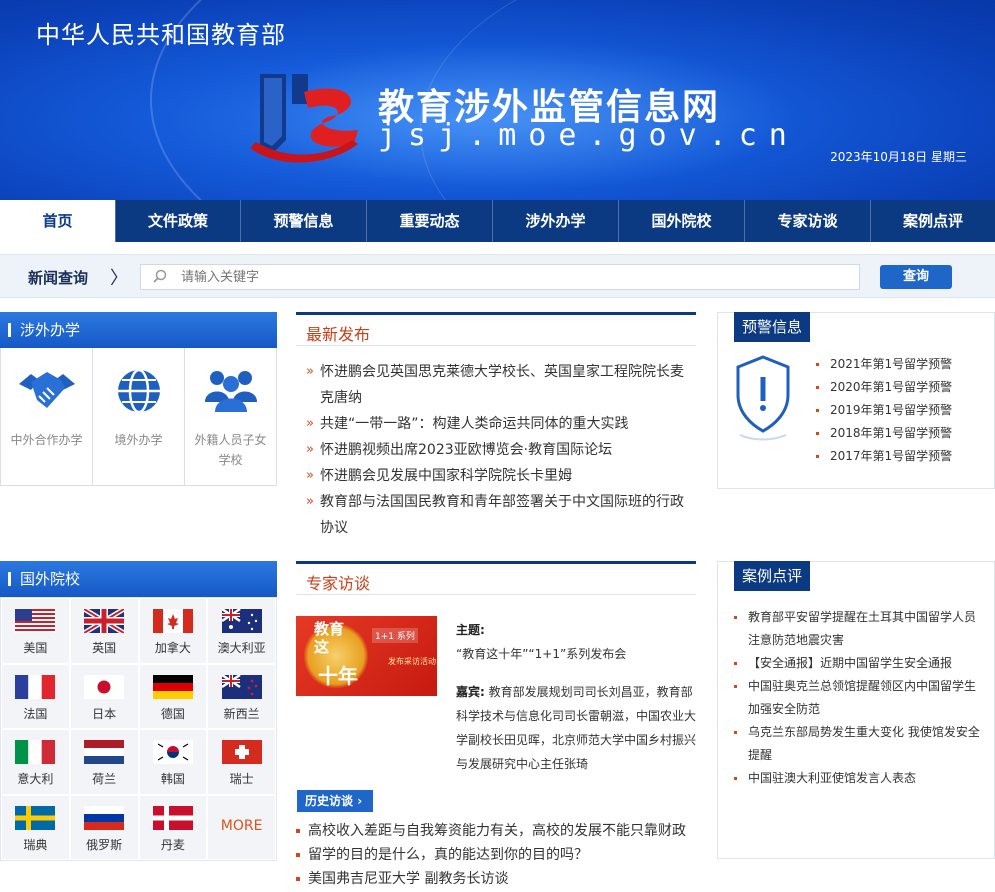  I want to click on main-nav: 首页 文件政策 预警信息 重要动态 涉外办学 国外院校 专家访谈 案例点评, so click(497, 221).